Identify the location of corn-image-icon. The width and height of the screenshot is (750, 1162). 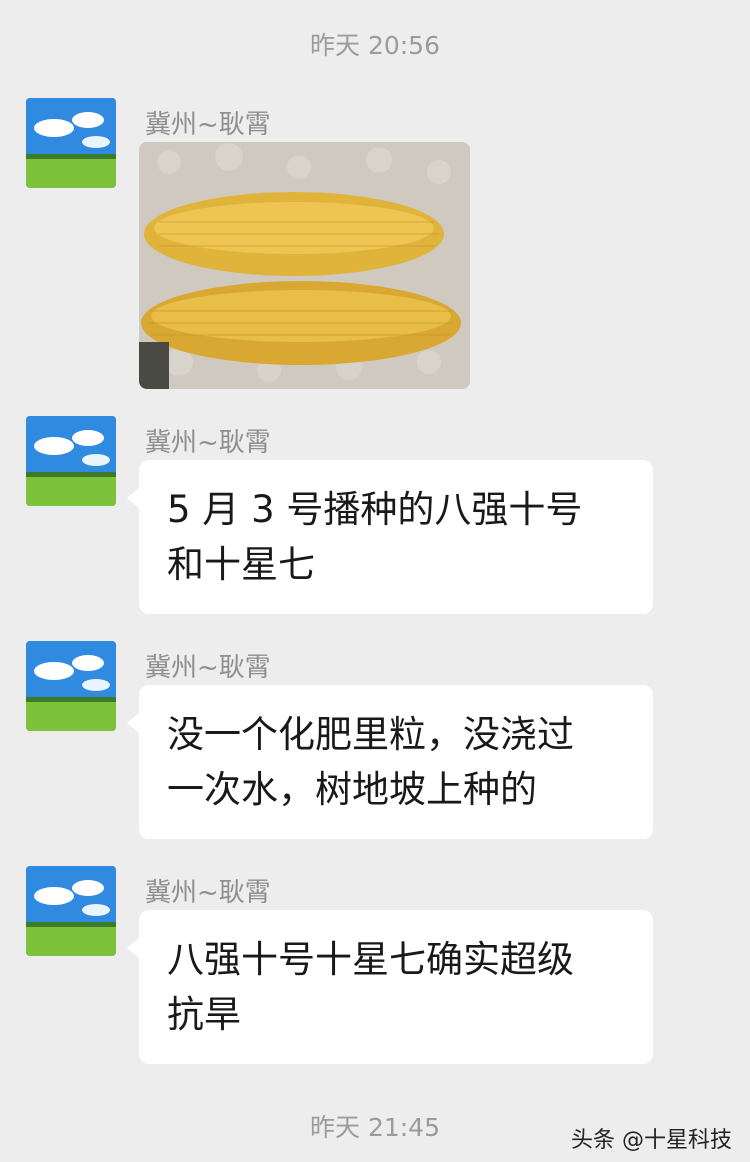
(304, 265).